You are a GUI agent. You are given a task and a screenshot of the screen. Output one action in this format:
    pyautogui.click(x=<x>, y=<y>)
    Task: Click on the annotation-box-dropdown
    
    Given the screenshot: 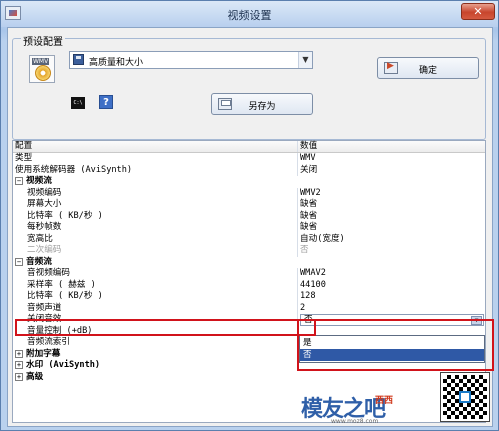 What is the action you would take?
    pyautogui.click(x=395, y=345)
    